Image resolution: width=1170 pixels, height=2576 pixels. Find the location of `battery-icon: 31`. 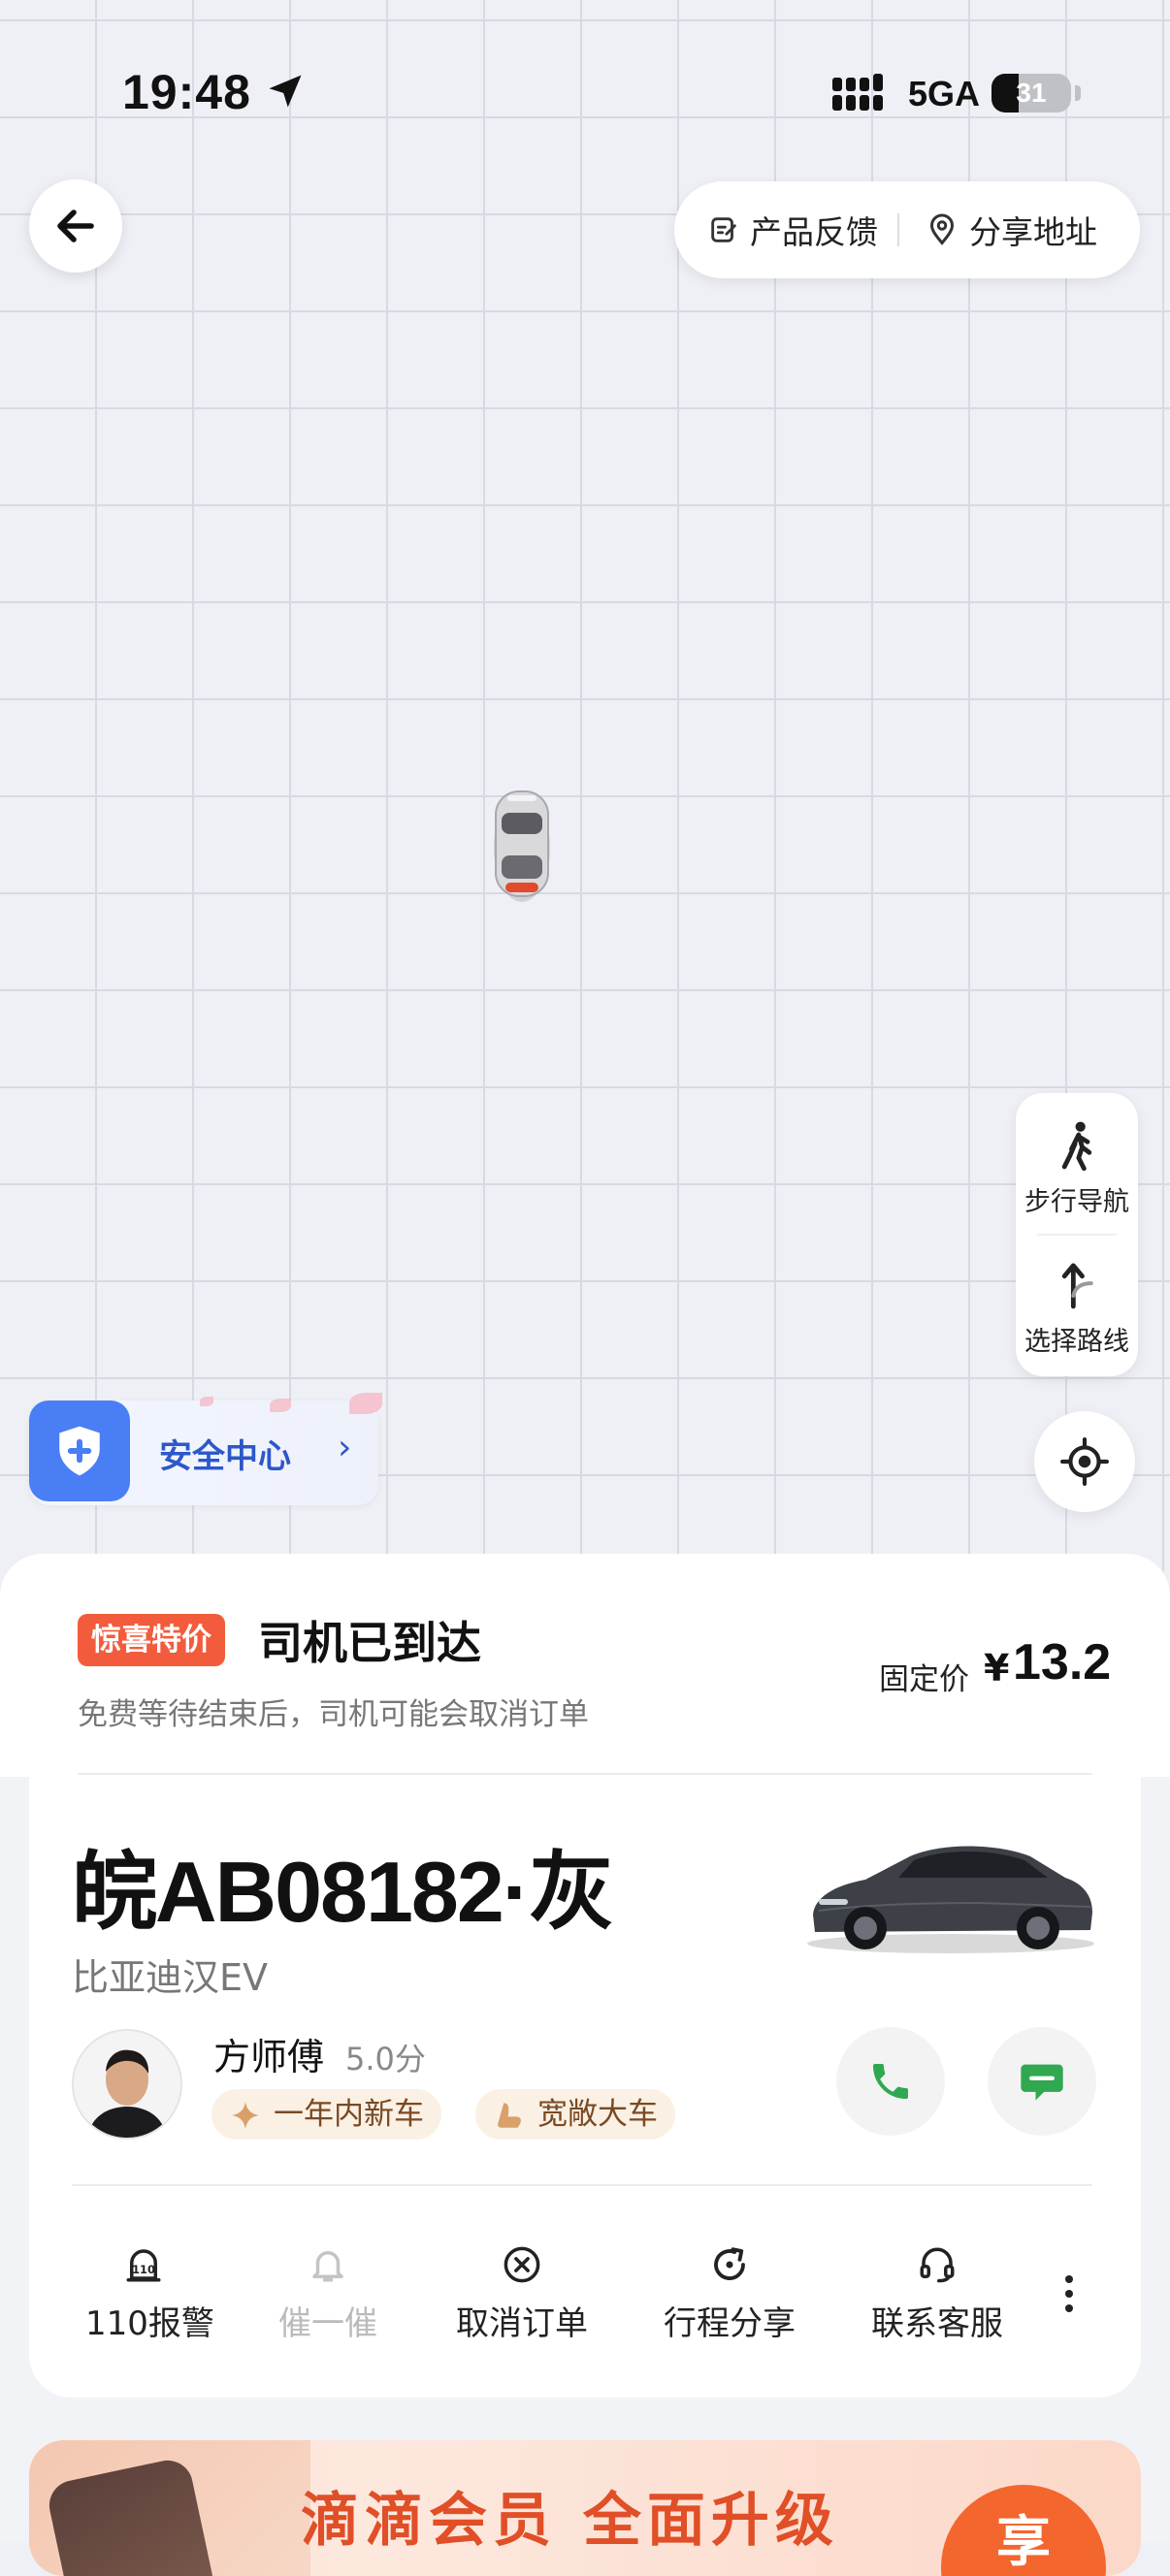

battery-icon: 31 is located at coordinates (1031, 93).